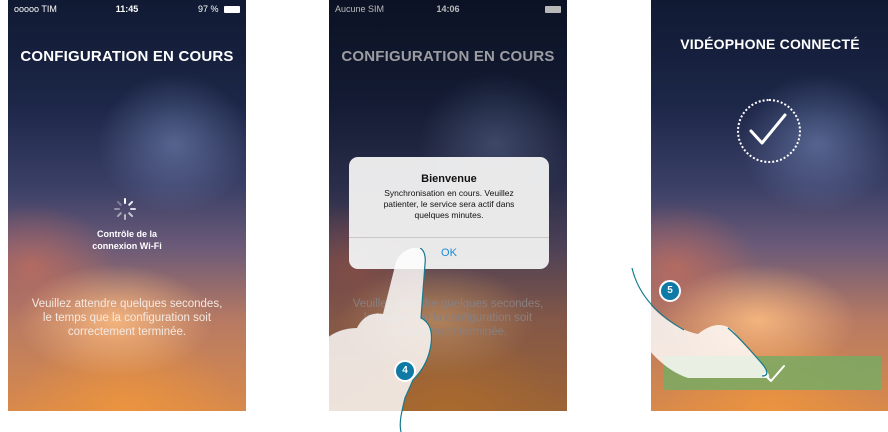  What do you see at coordinates (670, 291) in the screenshot?
I see `step-badge-5: 5` at bounding box center [670, 291].